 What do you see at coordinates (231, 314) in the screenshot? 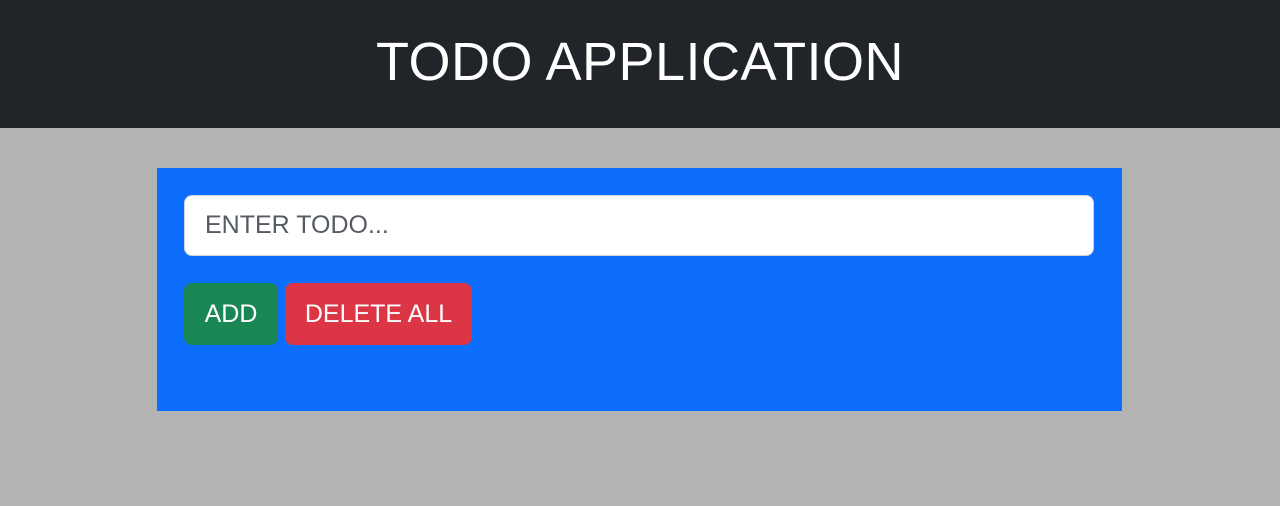
I see `add-button: ADD` at bounding box center [231, 314].